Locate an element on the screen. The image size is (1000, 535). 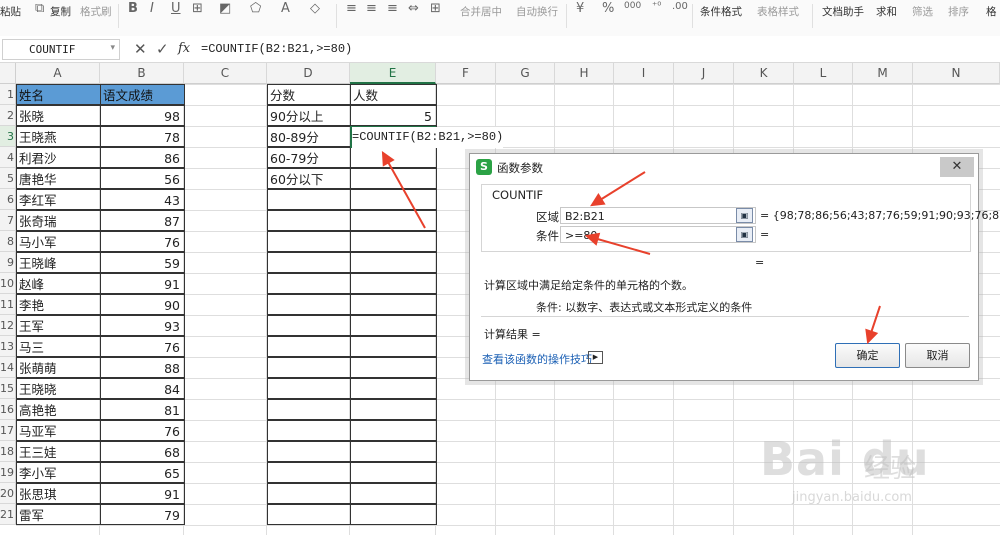
table-cell-name: 李小军 is located at coordinates (58, 472).